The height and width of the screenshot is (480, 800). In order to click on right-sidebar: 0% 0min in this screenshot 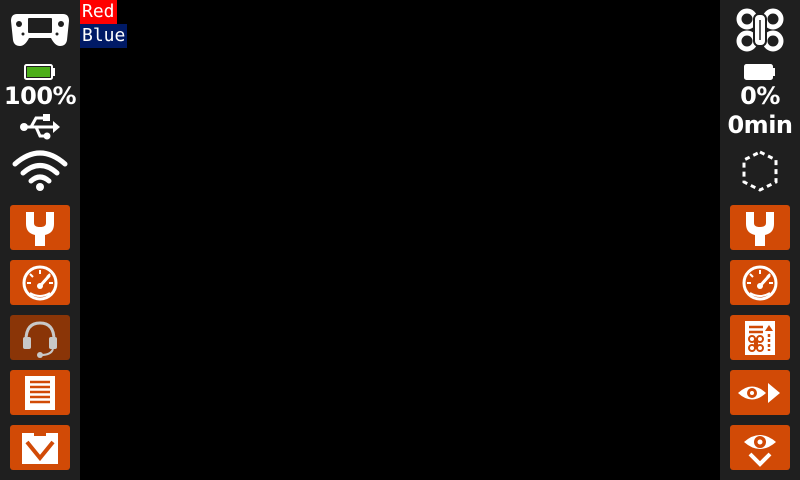, I will do `click(760, 240)`.